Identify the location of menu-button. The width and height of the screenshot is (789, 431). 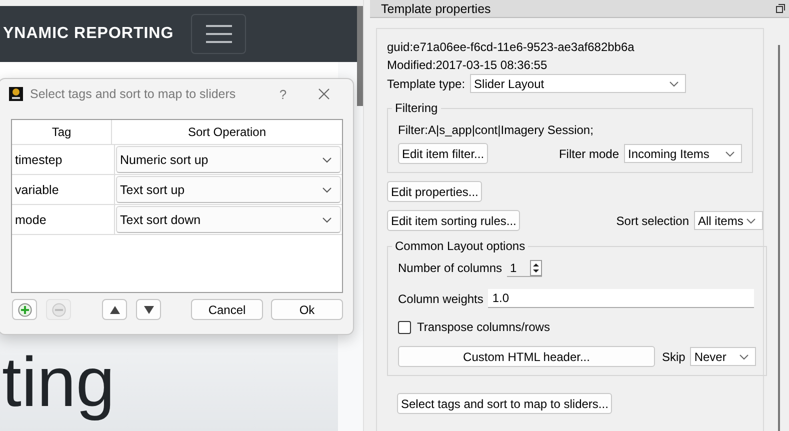
(218, 34).